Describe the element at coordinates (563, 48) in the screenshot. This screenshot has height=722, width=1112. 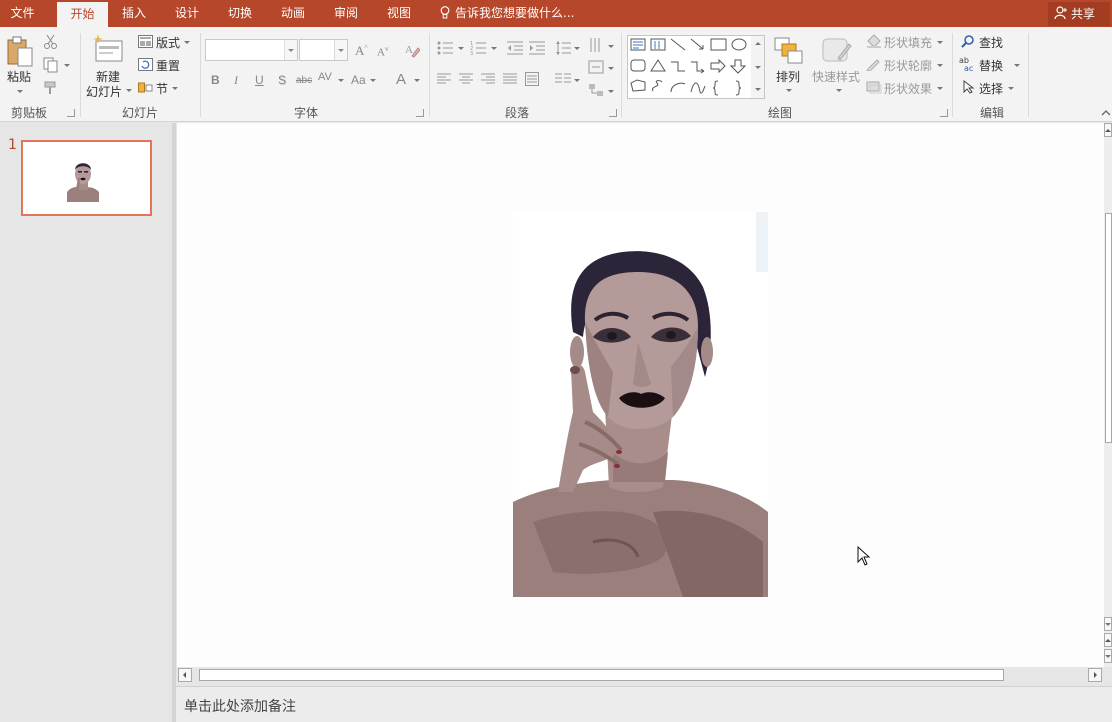
I see `line-spacing-icon` at that location.